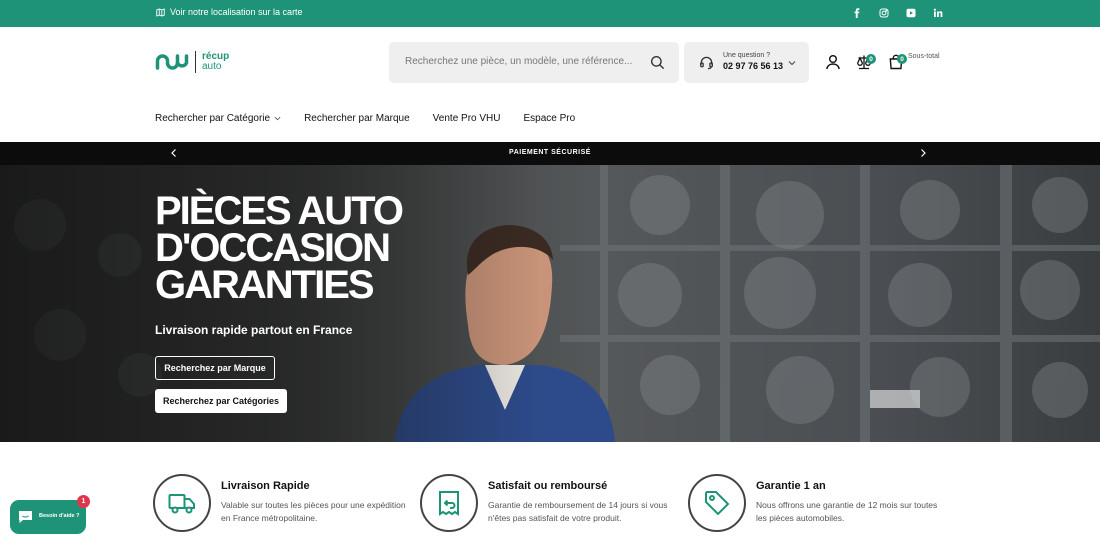 The height and width of the screenshot is (545, 1100). I want to click on hero-headline-line-2: D'OCCASION, so click(273, 248).